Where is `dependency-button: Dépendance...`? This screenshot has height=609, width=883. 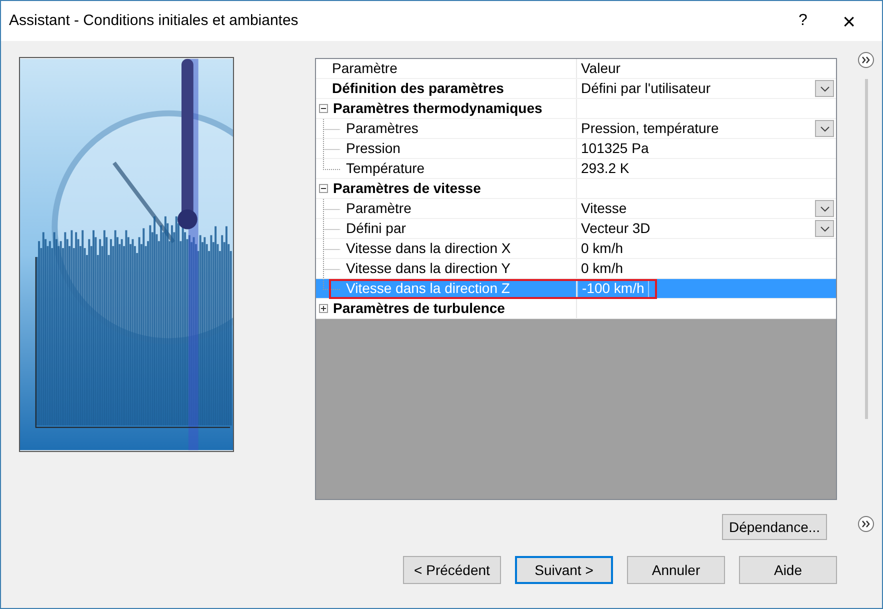
dependency-button: Dépendance... is located at coordinates (774, 527).